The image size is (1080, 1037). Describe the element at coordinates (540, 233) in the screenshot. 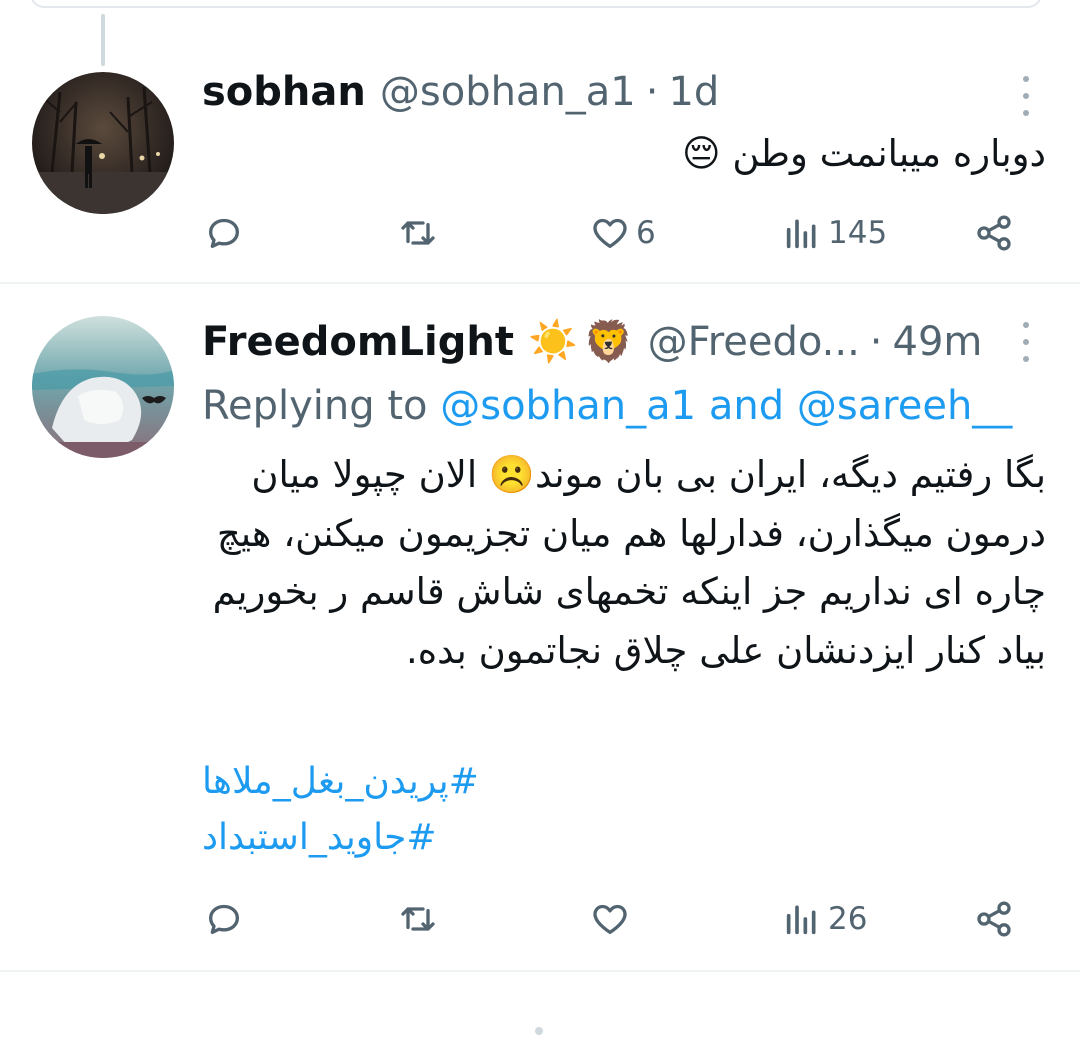

I see `tweet-actions: 6 145` at that location.